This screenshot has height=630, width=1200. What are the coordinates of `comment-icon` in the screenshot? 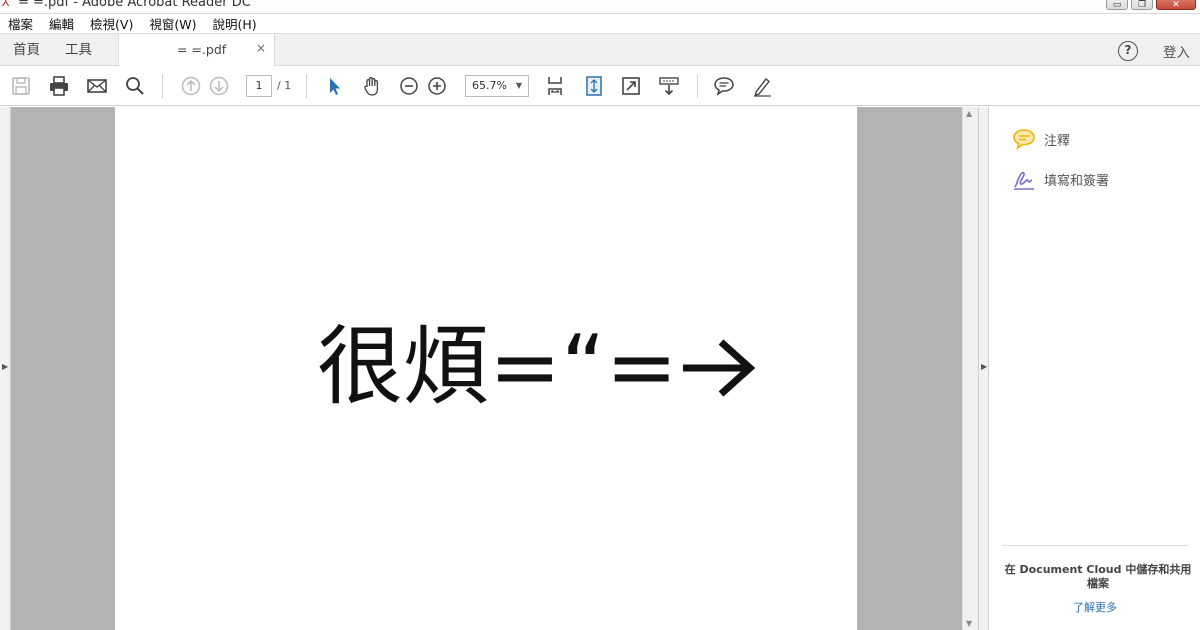 It's located at (724, 86).